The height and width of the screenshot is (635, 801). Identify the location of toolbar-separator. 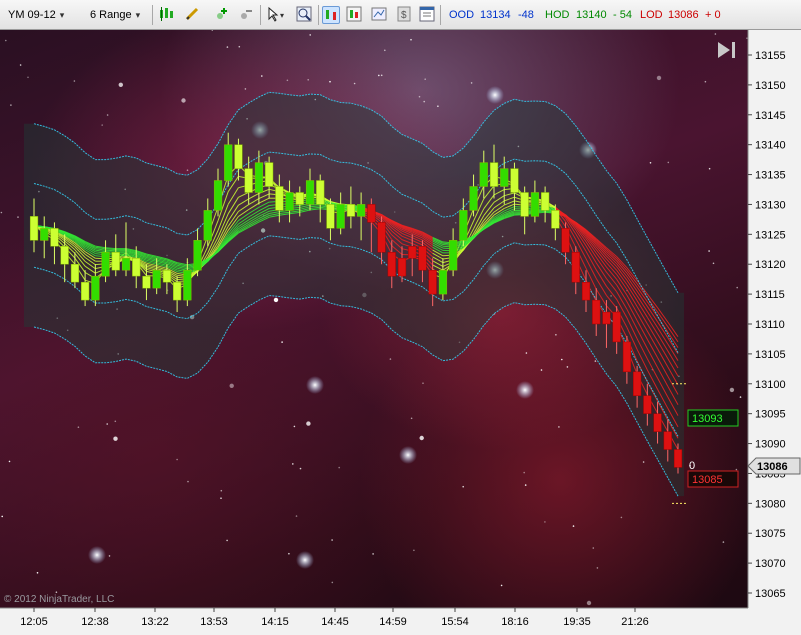
(152, 15).